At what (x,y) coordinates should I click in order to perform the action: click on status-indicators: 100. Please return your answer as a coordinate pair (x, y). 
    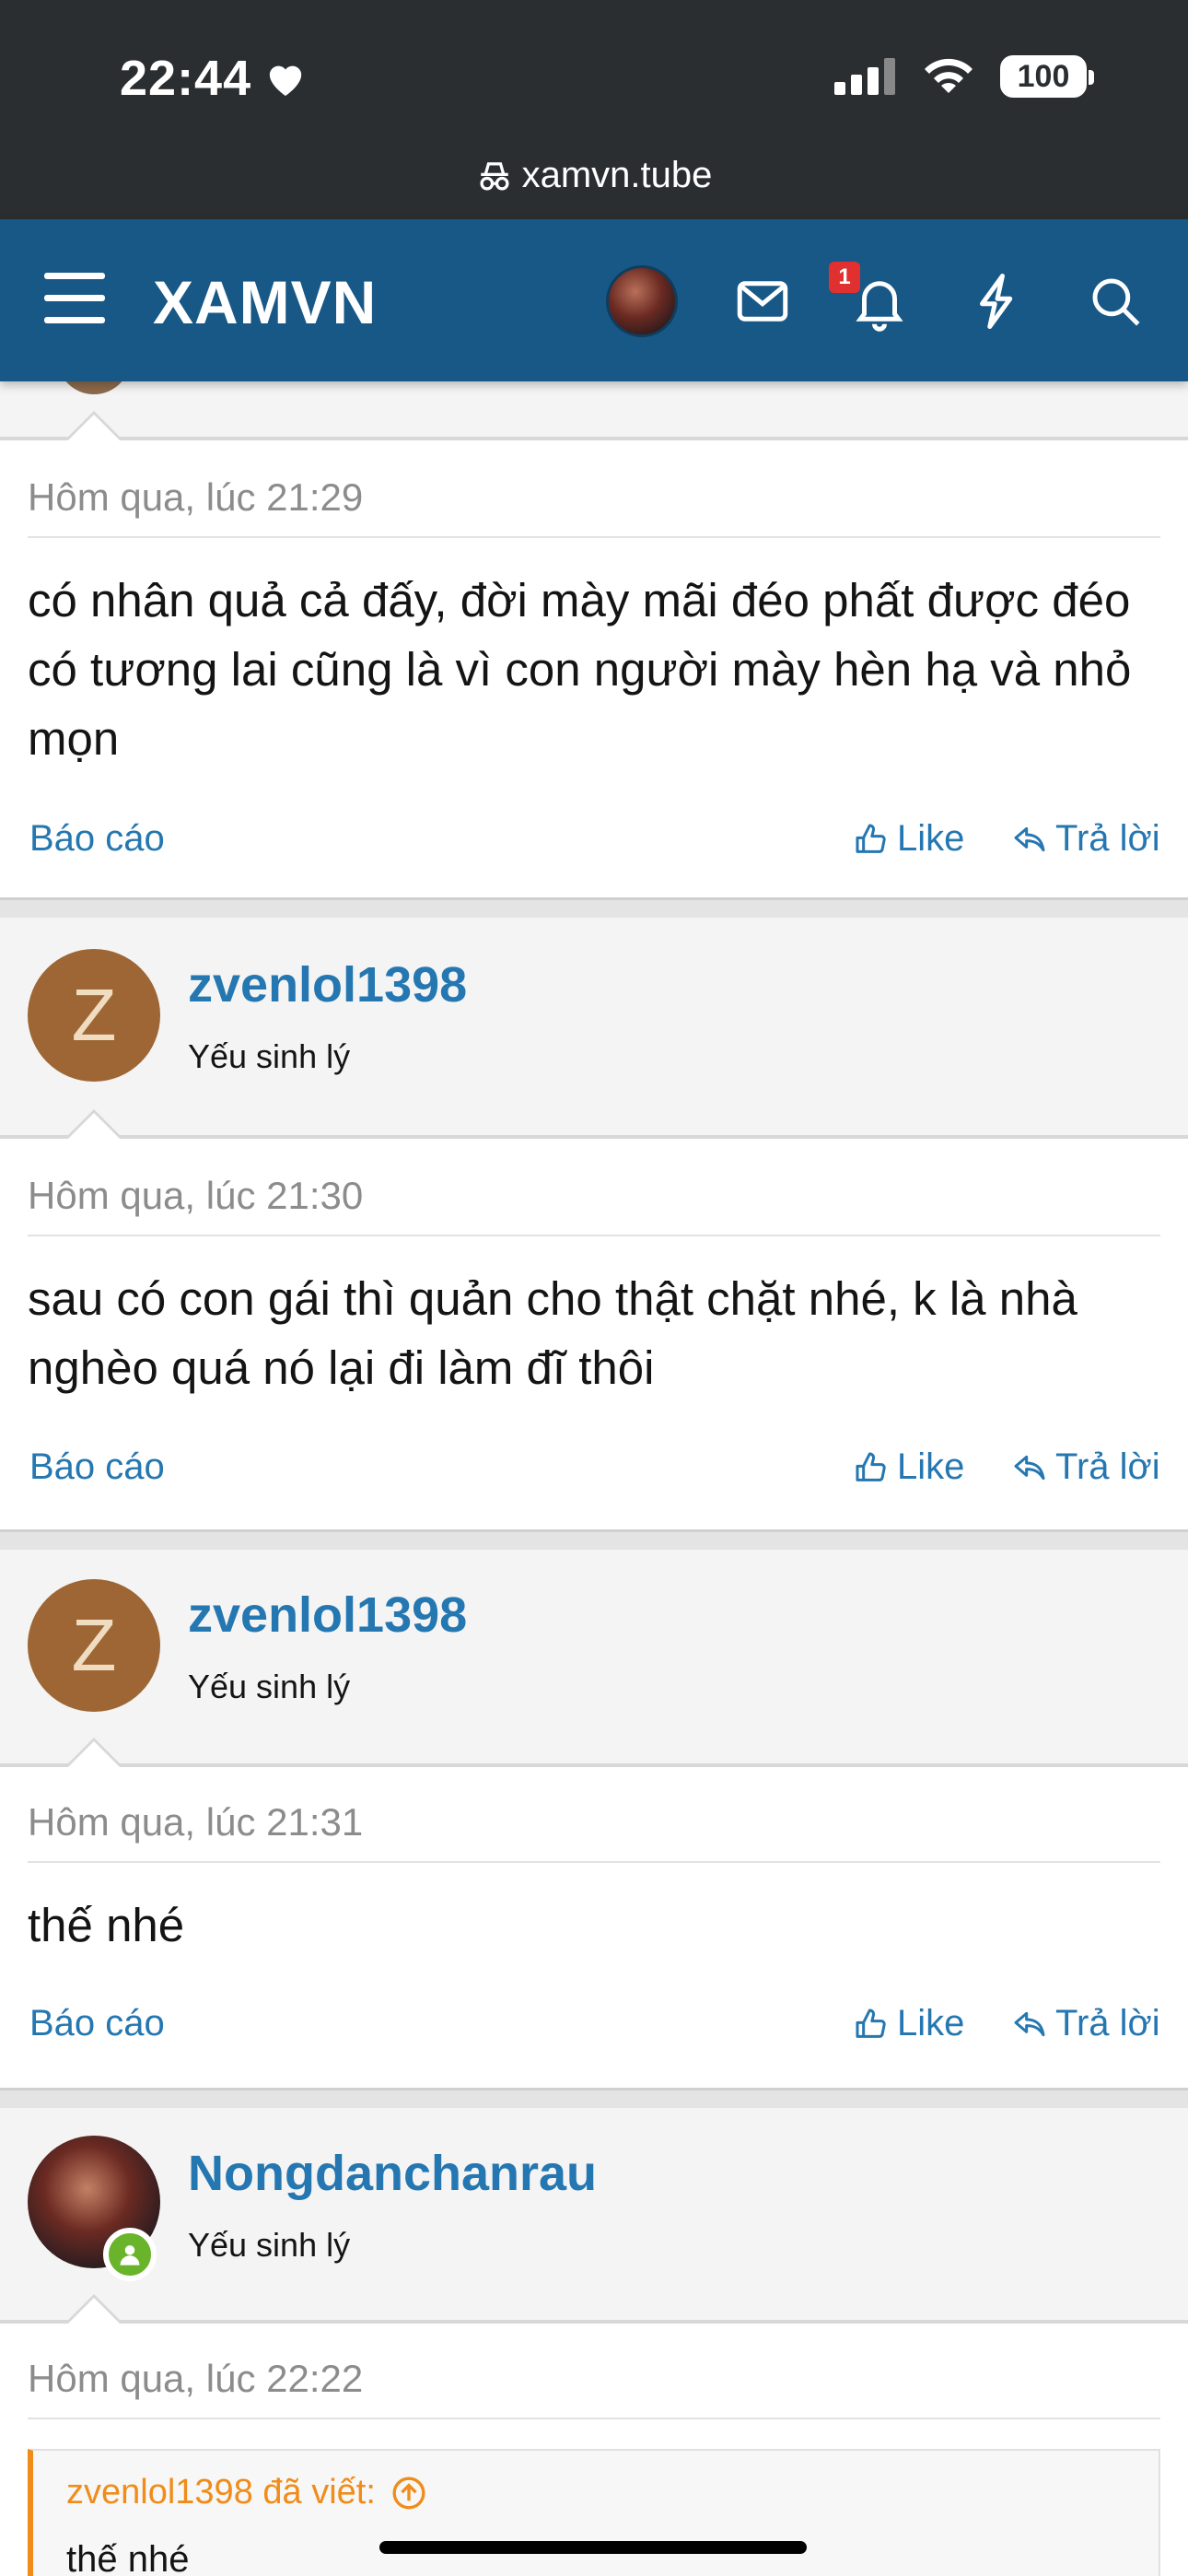
    Looking at the image, I should click on (964, 76).